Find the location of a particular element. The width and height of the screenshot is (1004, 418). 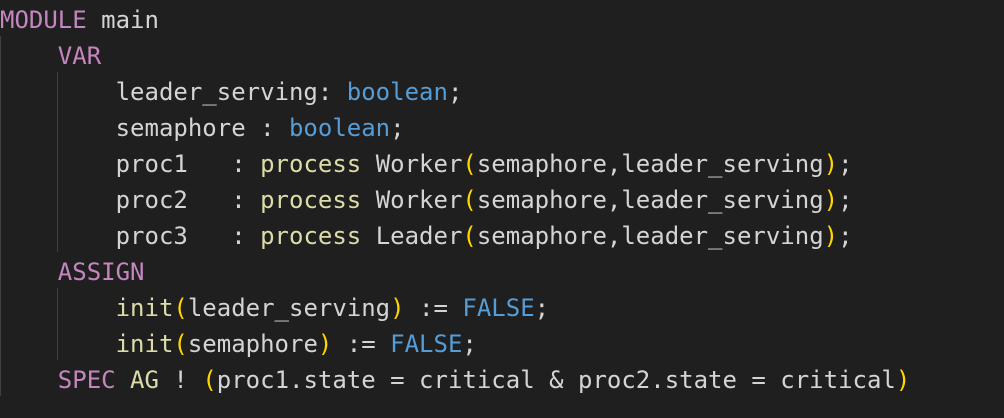

code-line-10: init(semaphore) := FALSE; is located at coordinates (238, 344).